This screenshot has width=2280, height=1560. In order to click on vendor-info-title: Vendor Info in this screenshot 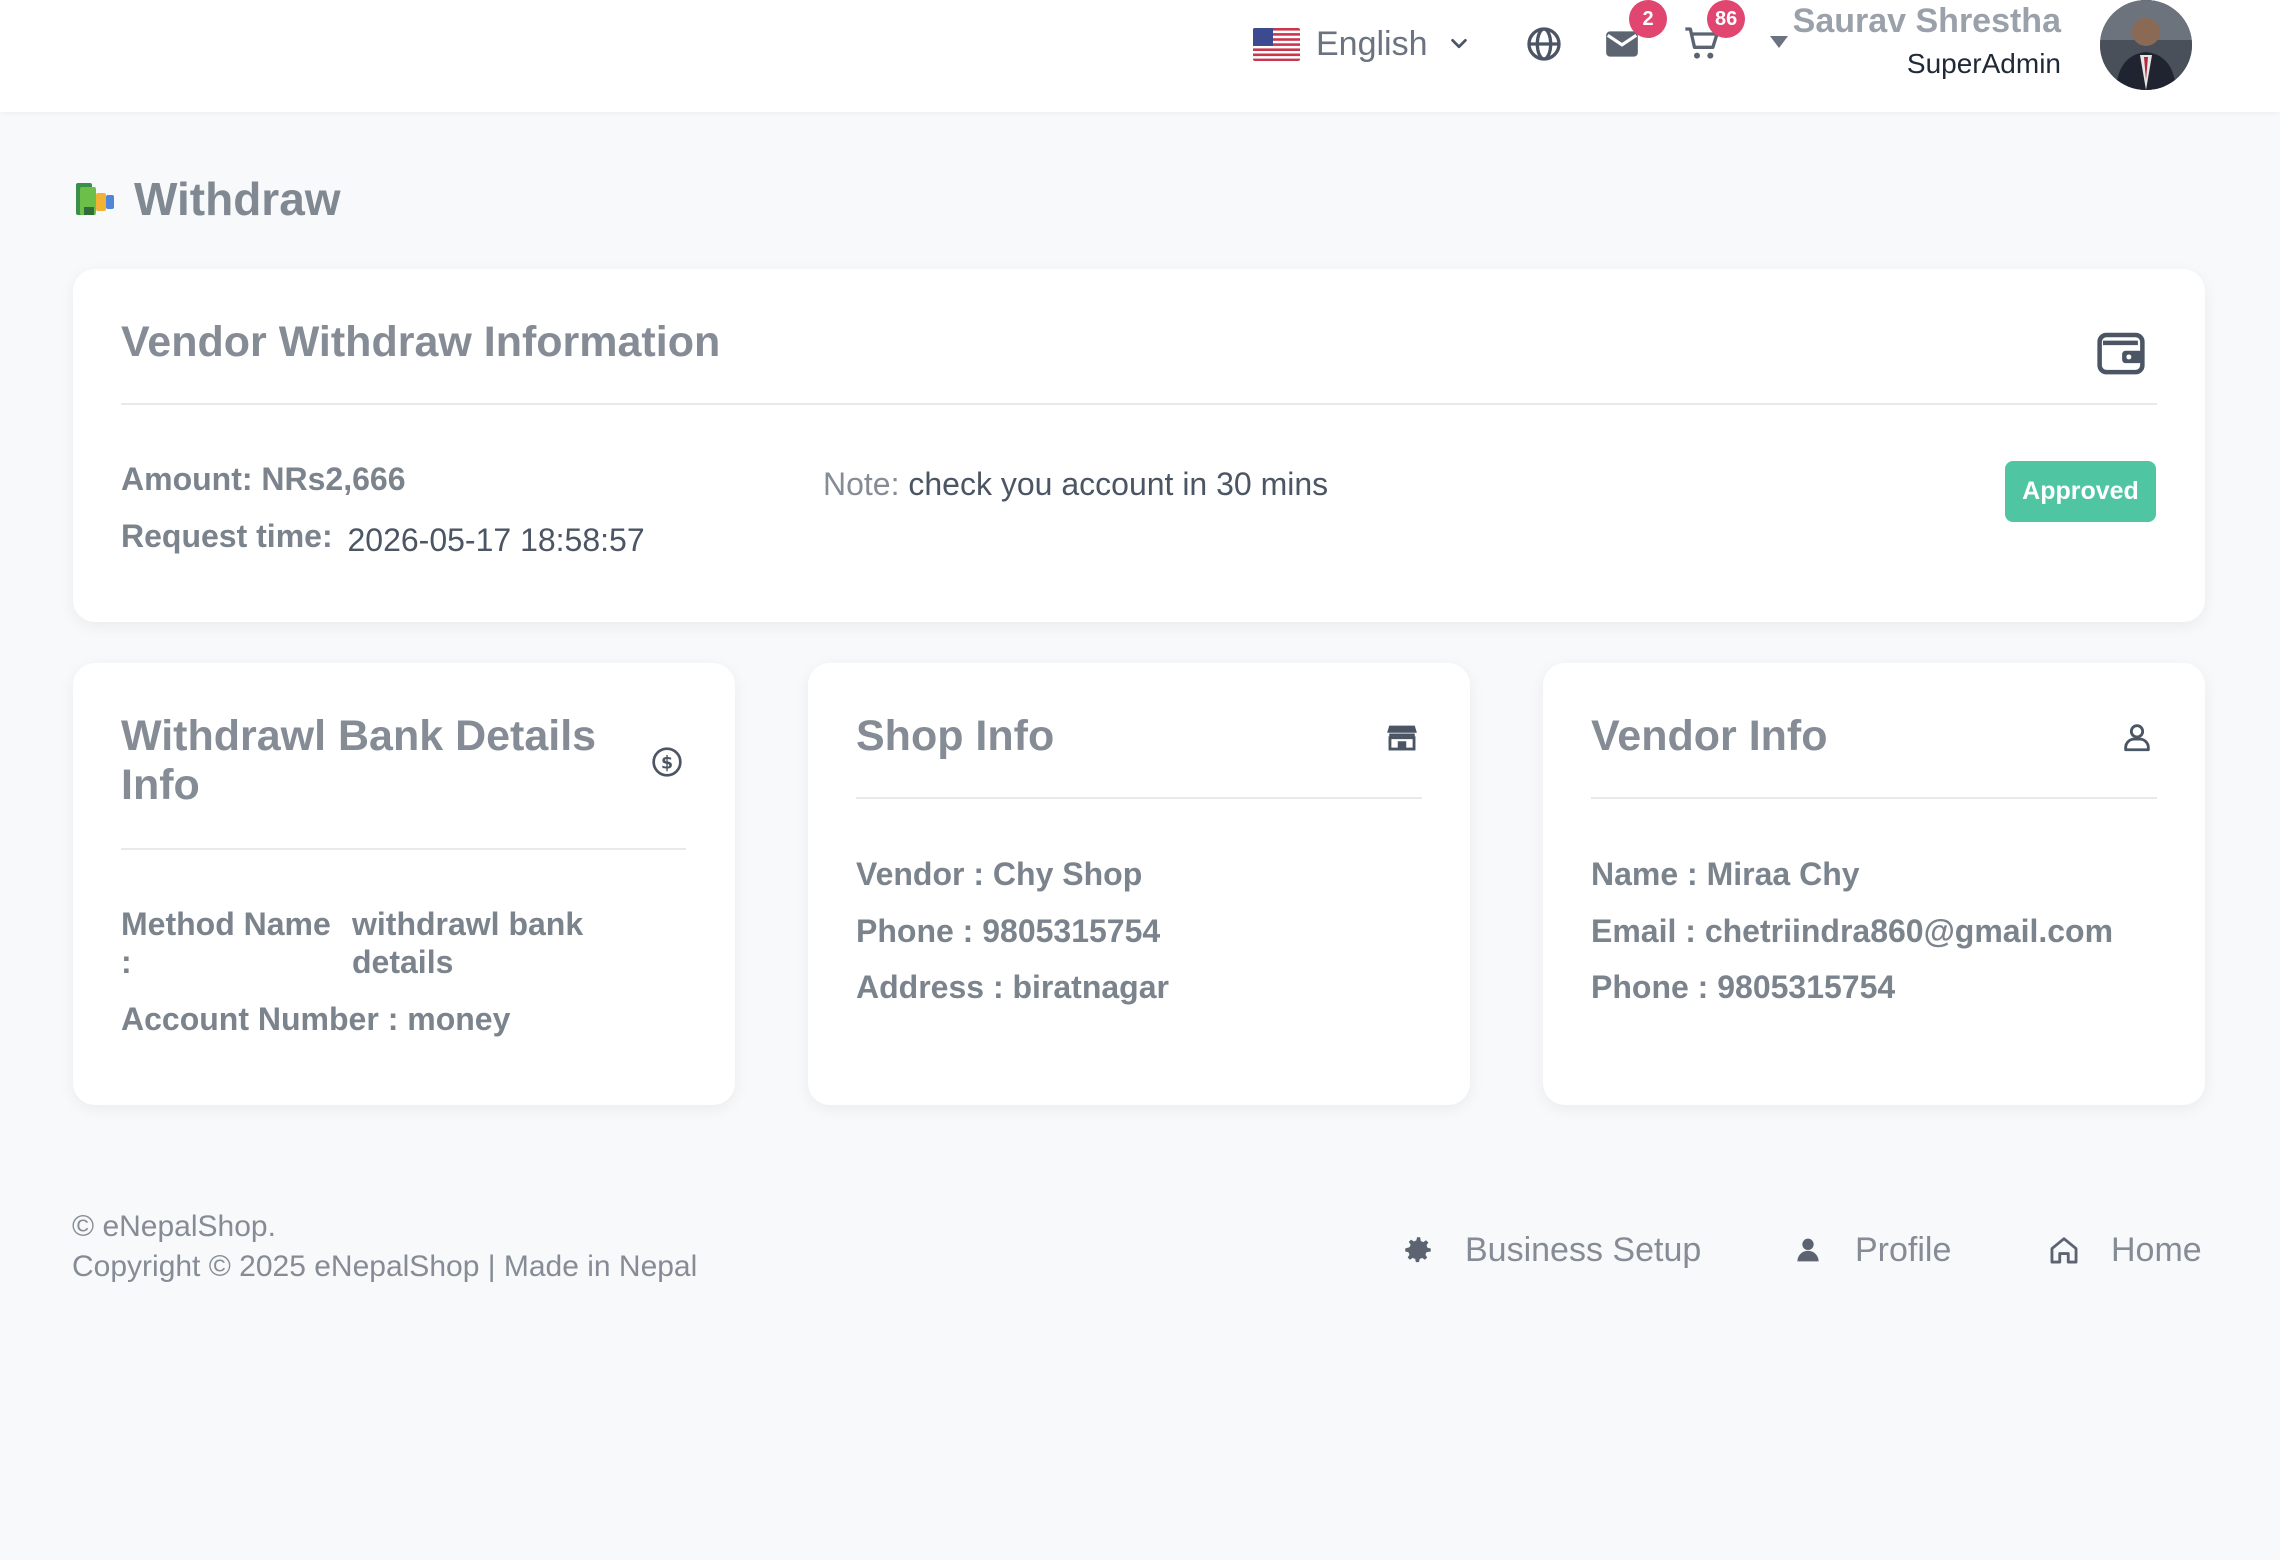, I will do `click(1709, 736)`.